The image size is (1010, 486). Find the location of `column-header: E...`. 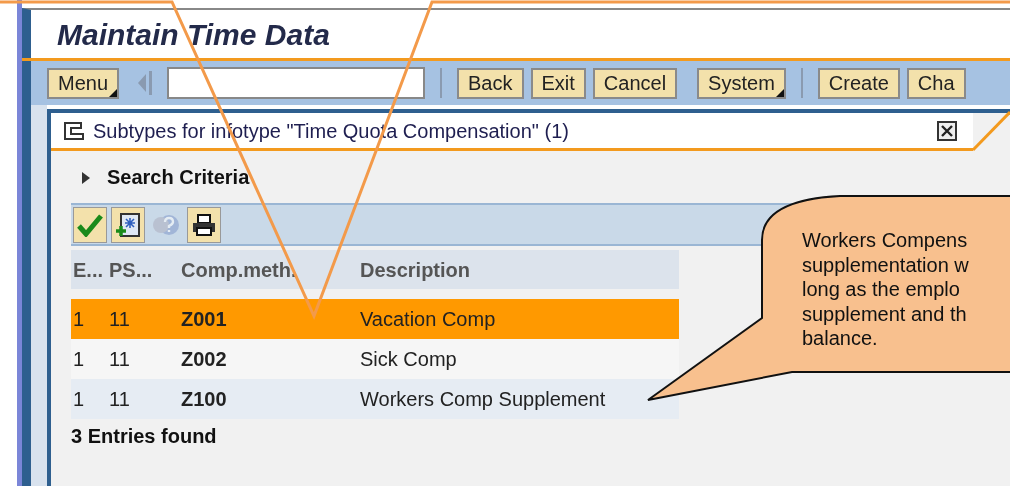

column-header: E... is located at coordinates (88, 270).